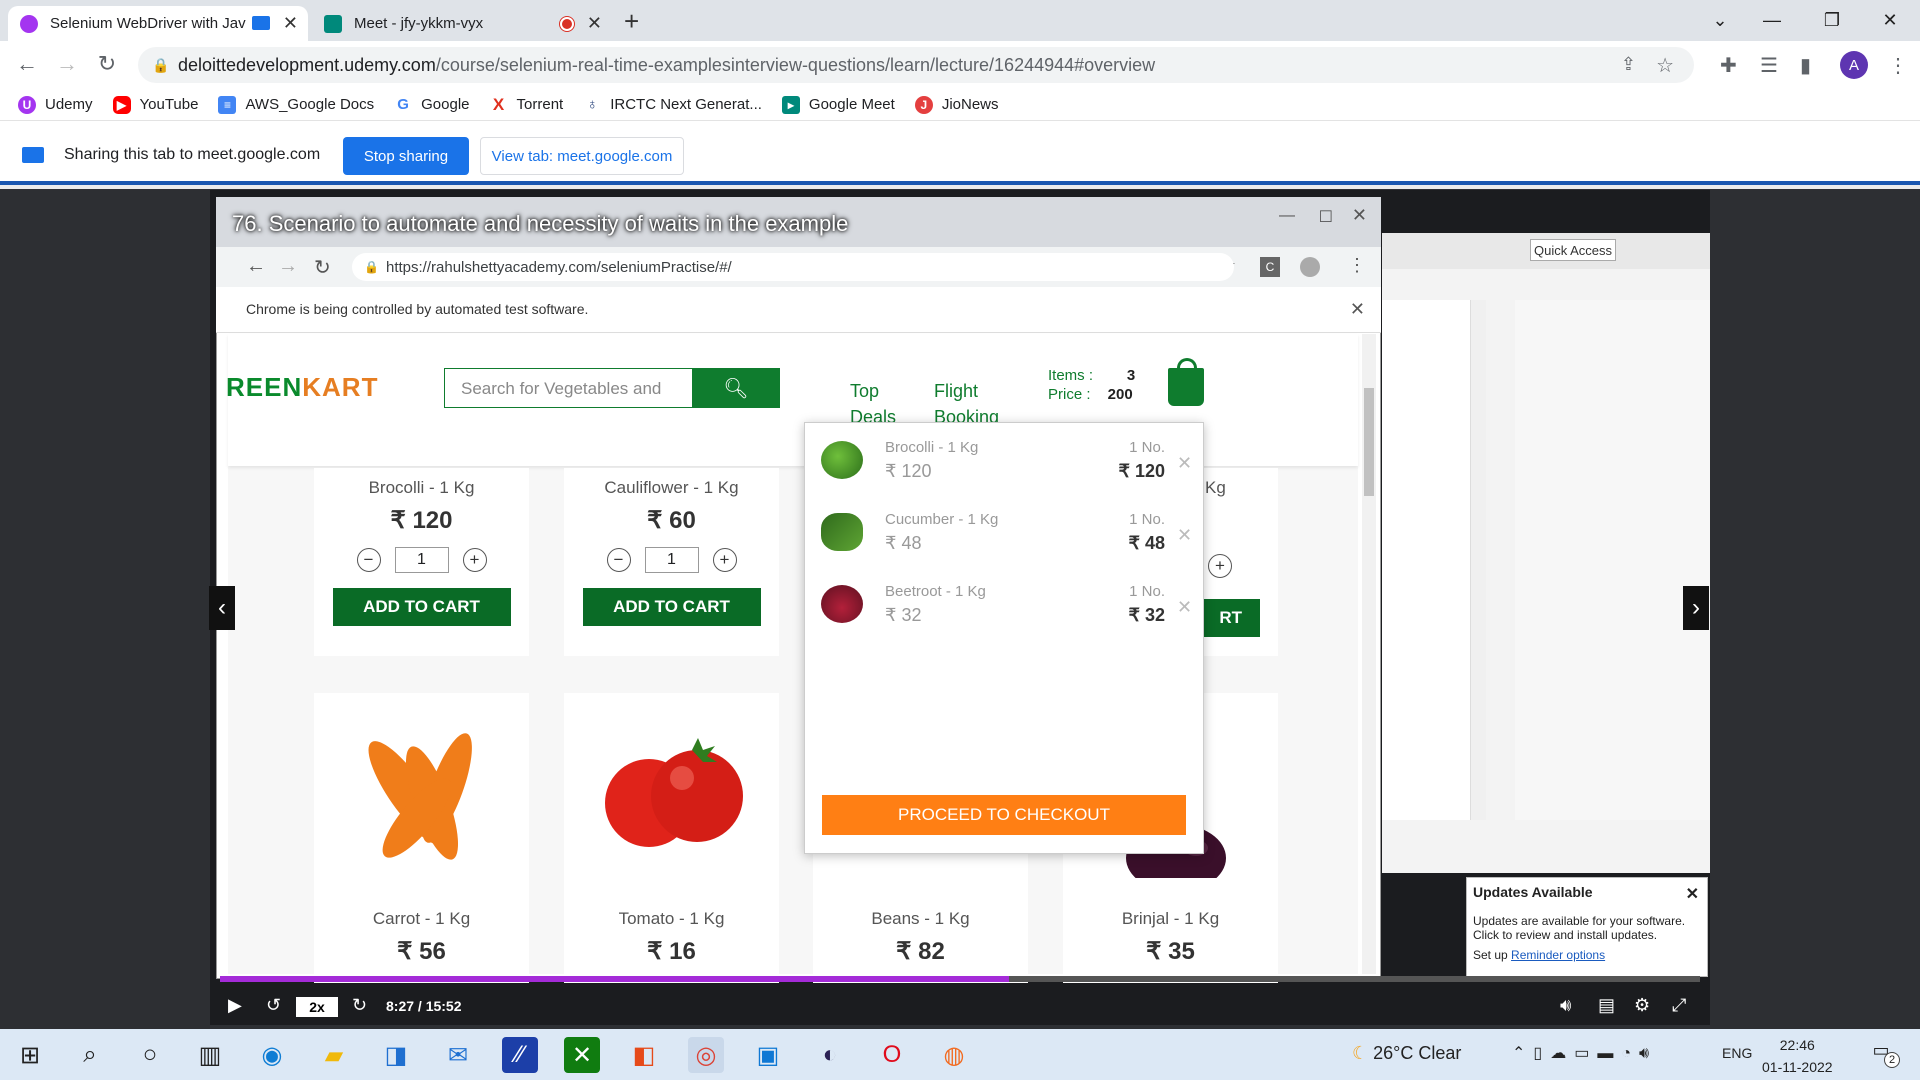 Image resolution: width=1920 pixels, height=1080 pixels. Describe the element at coordinates (830, 1055) in the screenshot. I see `eclipse-icon: ◐` at that location.